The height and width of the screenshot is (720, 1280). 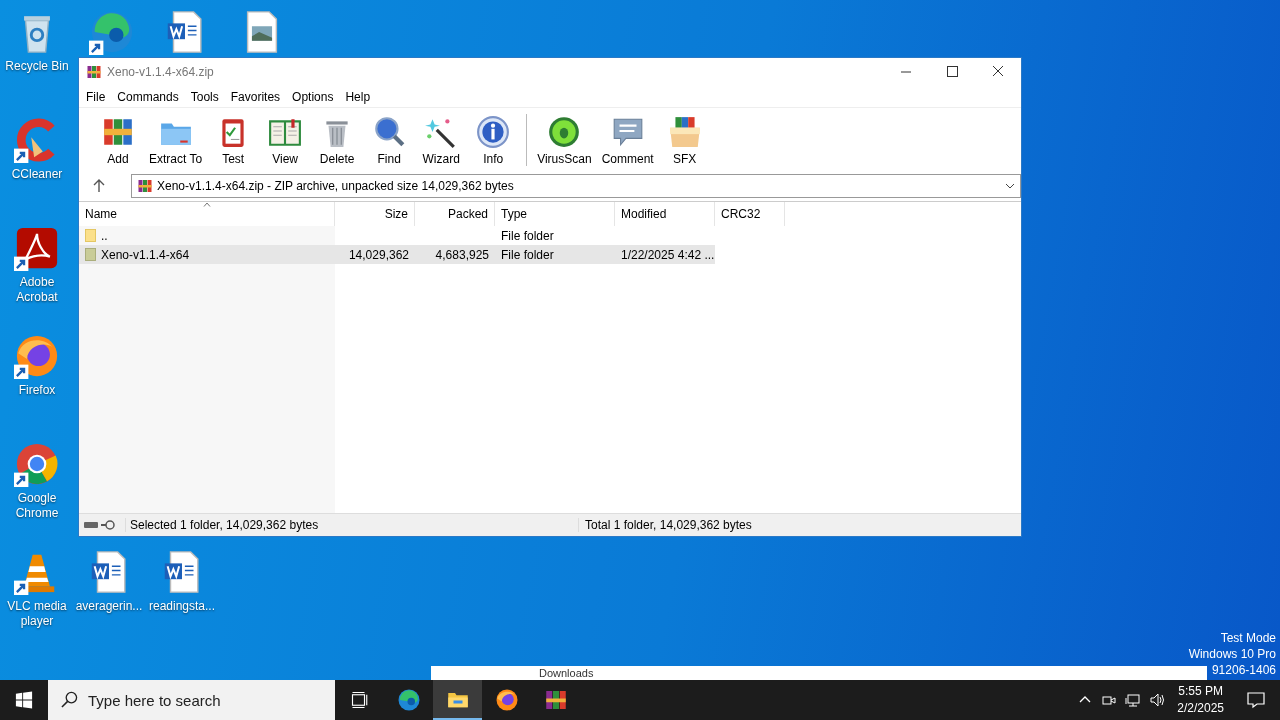 What do you see at coordinates (24, 700) in the screenshot?
I see `windows-start-icon` at bounding box center [24, 700].